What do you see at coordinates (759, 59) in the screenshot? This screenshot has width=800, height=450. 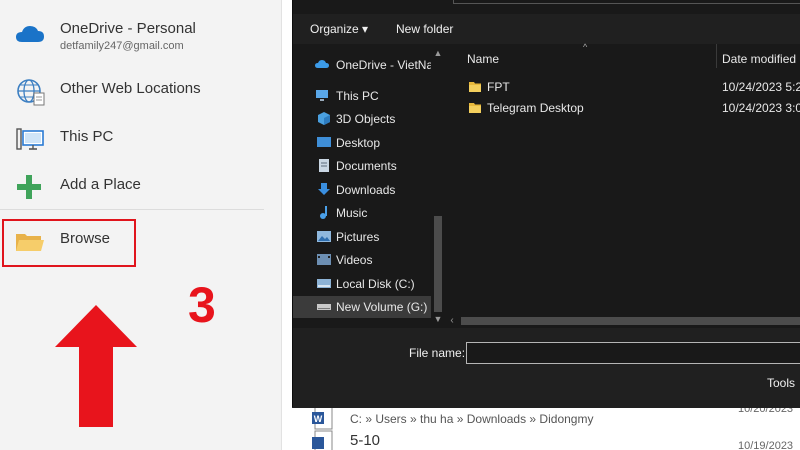 I see `column-header-date-modified: Date modified` at bounding box center [759, 59].